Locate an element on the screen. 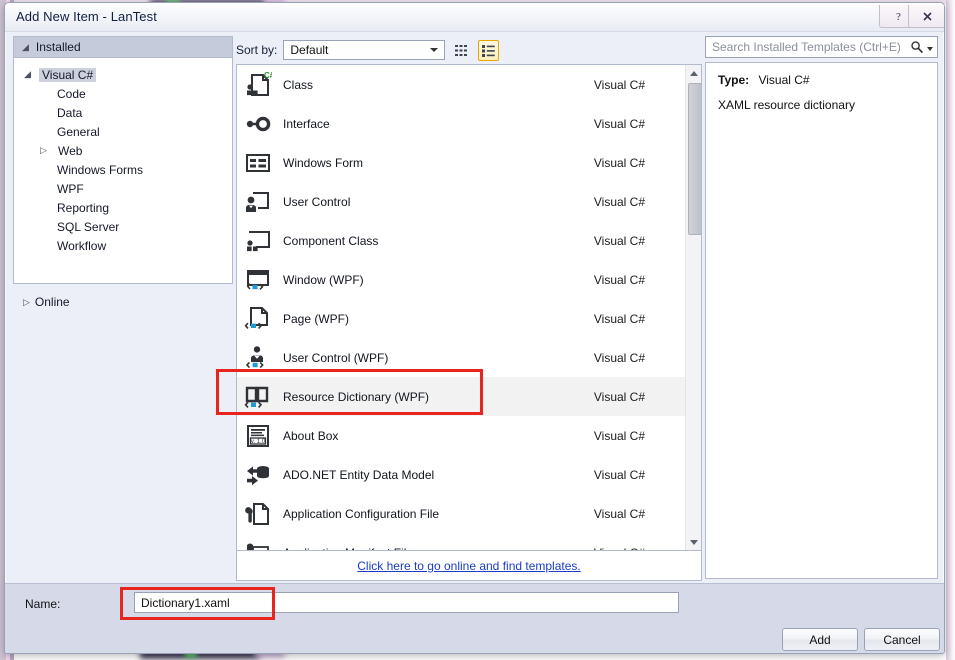  sidebar-item-windows-forms: Windows Forms is located at coordinates (123, 169).